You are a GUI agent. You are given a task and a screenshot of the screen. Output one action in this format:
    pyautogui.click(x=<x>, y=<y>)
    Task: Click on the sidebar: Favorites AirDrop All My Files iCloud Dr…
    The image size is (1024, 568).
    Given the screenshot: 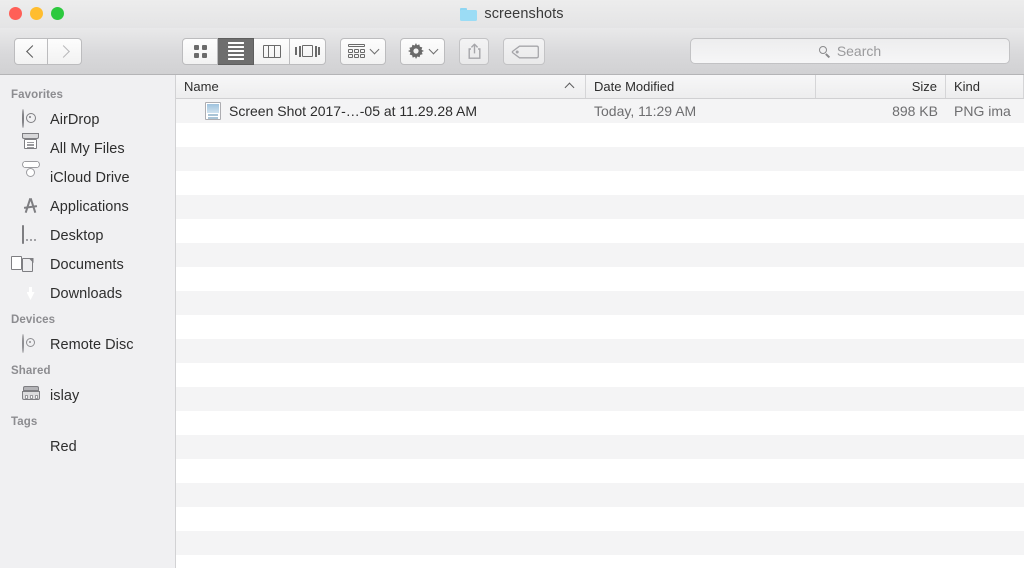 What is the action you would take?
    pyautogui.click(x=88, y=321)
    